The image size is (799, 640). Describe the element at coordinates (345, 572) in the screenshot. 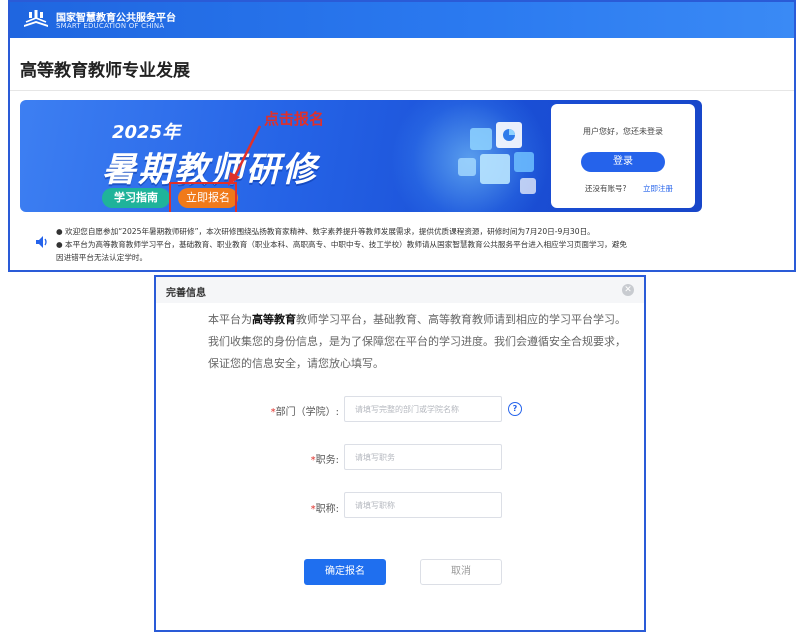

I see `confirm-signup-button: 确定报名` at that location.